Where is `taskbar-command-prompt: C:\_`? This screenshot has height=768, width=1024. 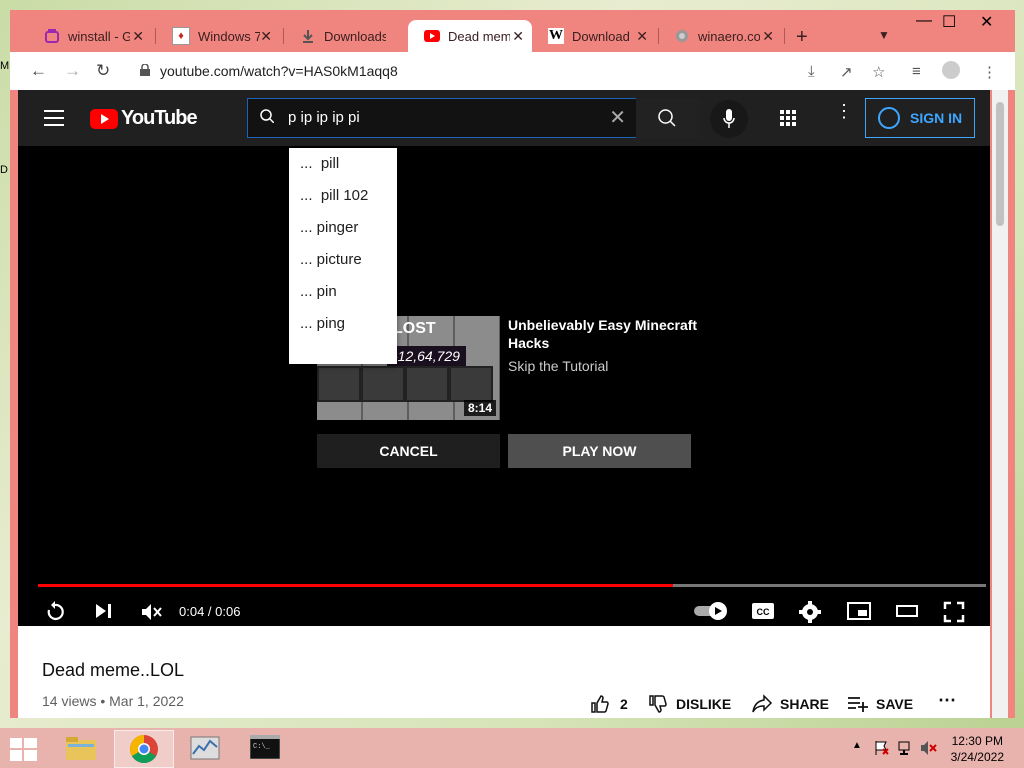
taskbar-command-prompt: C:\_ is located at coordinates (265, 748).